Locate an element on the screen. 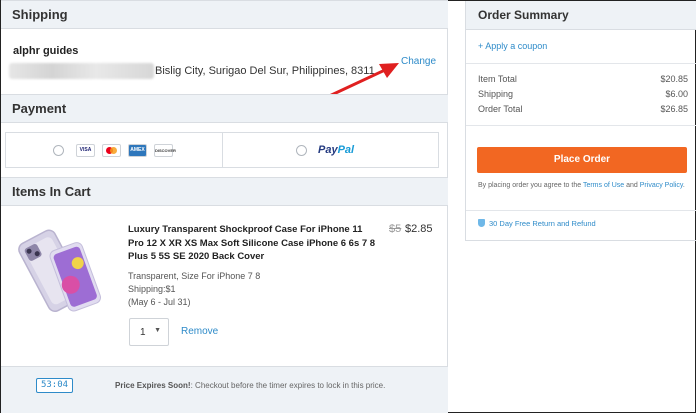 This screenshot has width=696, height=413. mastercard-icon is located at coordinates (111, 150).